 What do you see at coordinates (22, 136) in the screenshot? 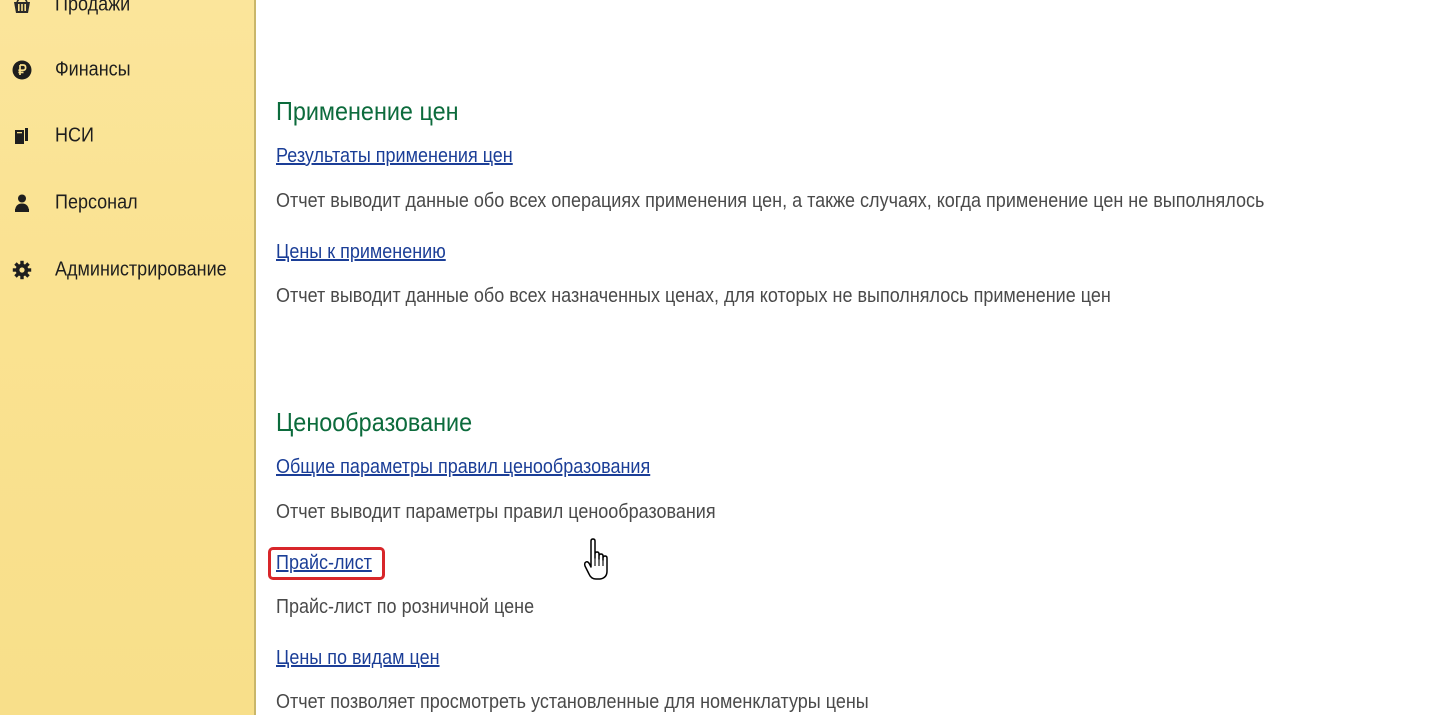
I see `books-icon` at bounding box center [22, 136].